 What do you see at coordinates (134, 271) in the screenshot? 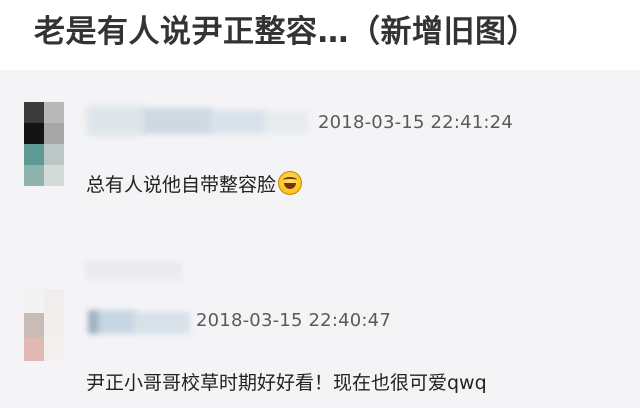
I see `divider-blurred` at bounding box center [134, 271].